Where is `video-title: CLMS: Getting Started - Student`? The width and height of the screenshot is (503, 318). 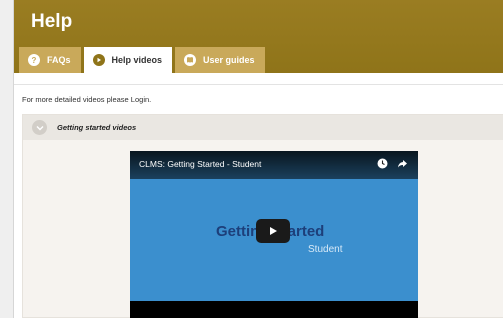 video-title: CLMS: Getting Started - Student is located at coordinates (200, 164).